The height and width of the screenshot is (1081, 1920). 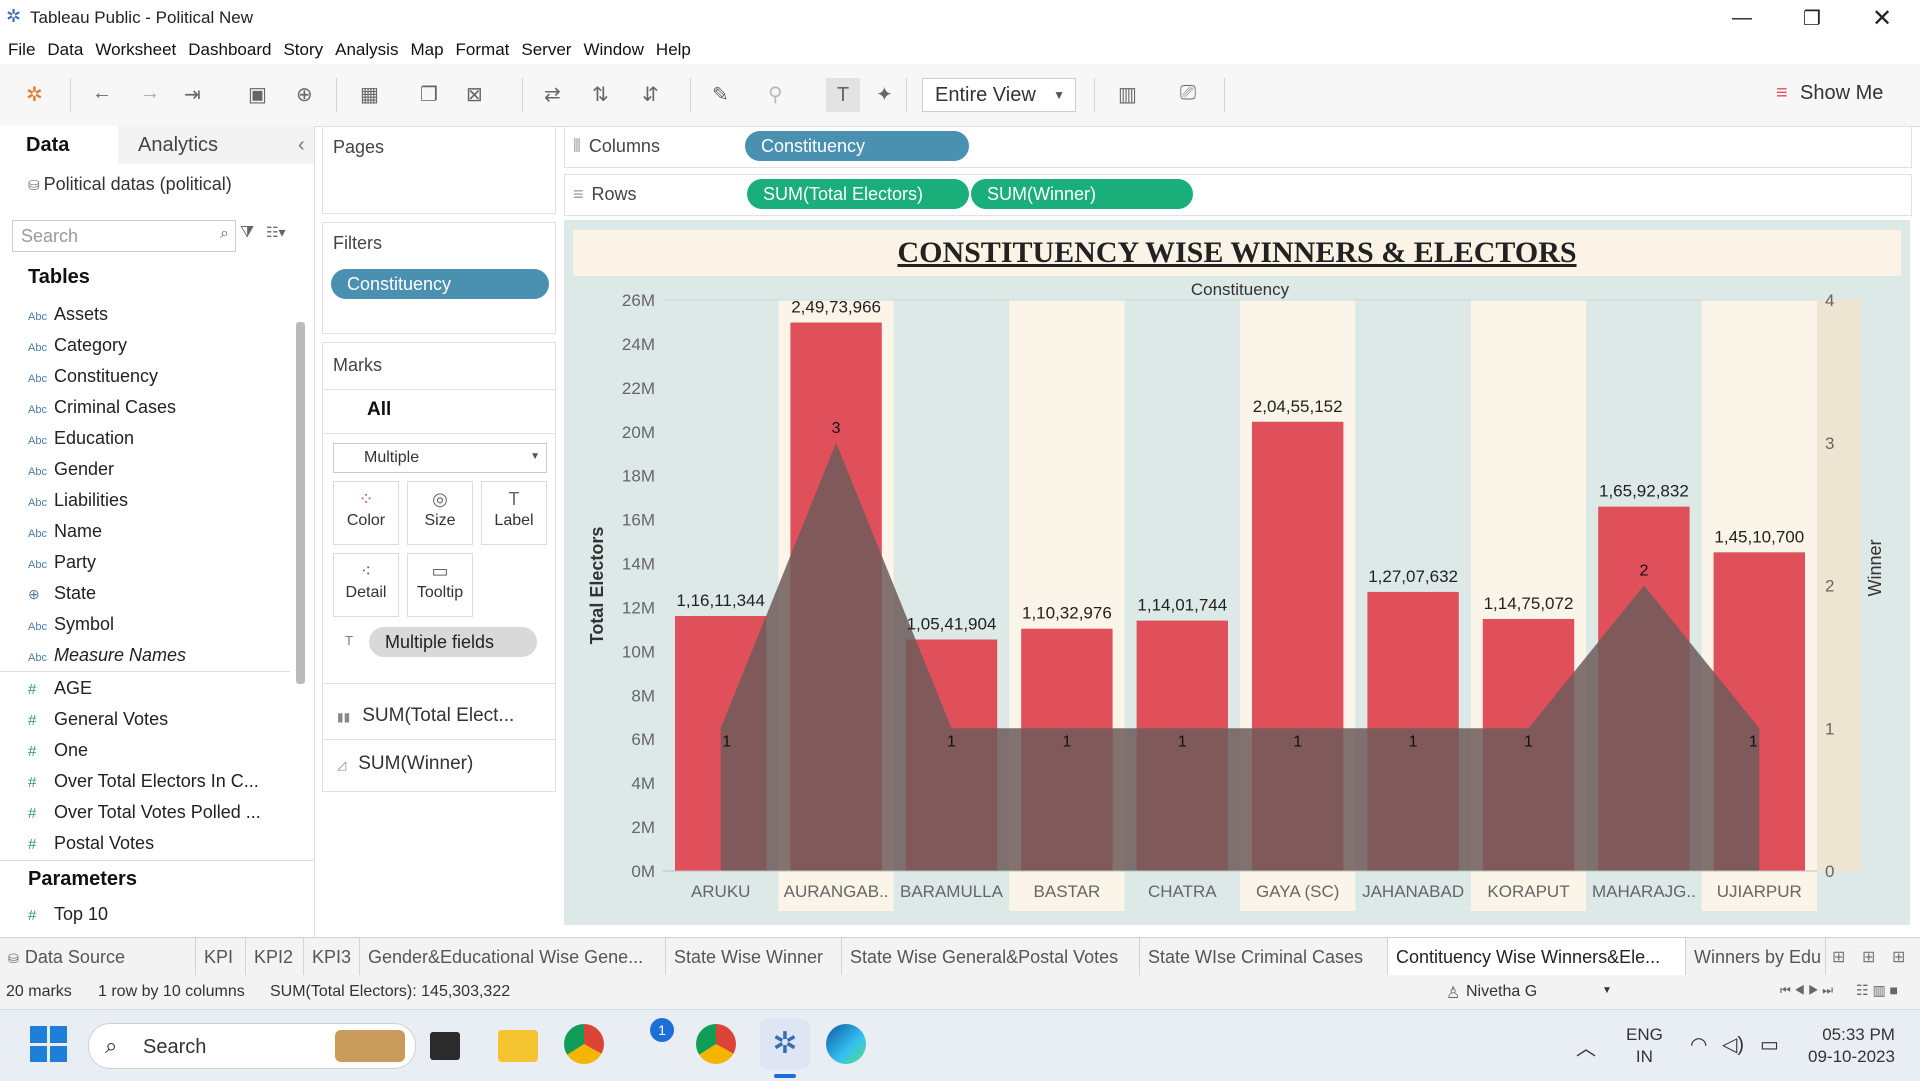 I want to click on replay-icon: ⇥, so click(x=192, y=94).